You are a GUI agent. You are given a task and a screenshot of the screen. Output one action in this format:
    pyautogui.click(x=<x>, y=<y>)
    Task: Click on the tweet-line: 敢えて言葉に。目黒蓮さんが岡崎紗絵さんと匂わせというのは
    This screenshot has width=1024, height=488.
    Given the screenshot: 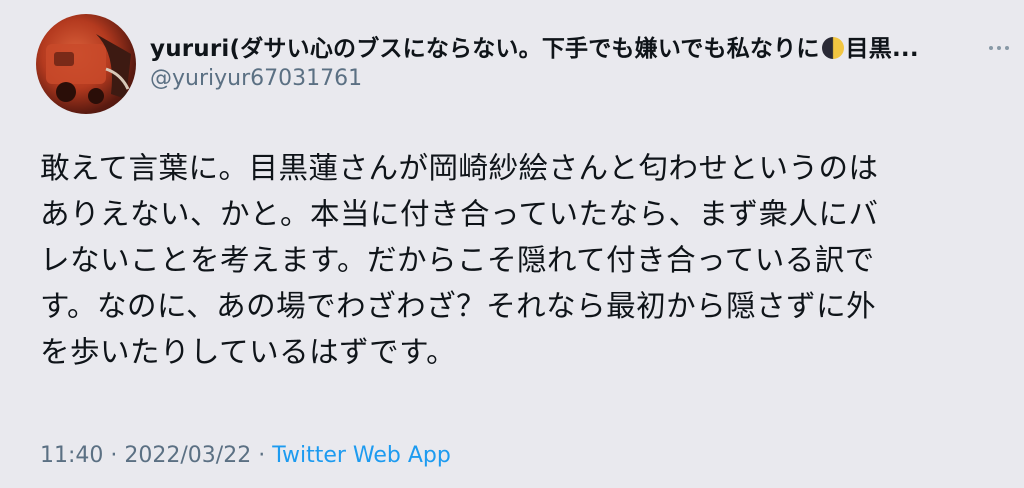 What is the action you would take?
    pyautogui.click(x=459, y=168)
    